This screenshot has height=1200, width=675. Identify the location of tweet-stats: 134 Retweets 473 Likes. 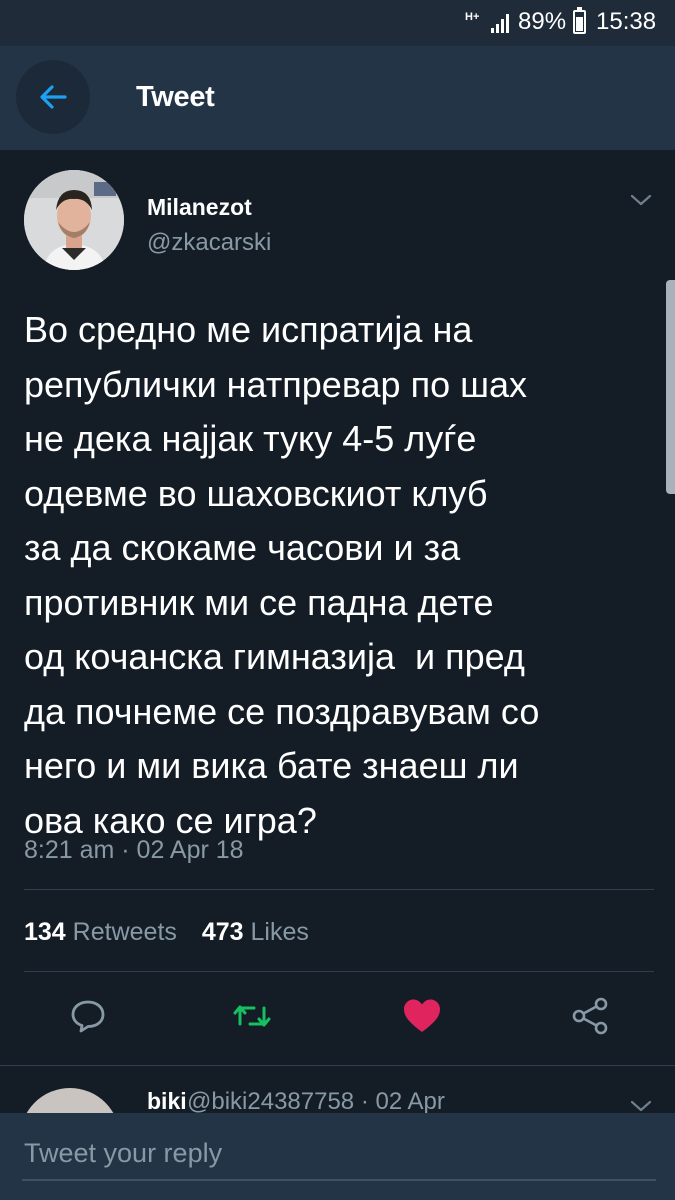
(166, 932).